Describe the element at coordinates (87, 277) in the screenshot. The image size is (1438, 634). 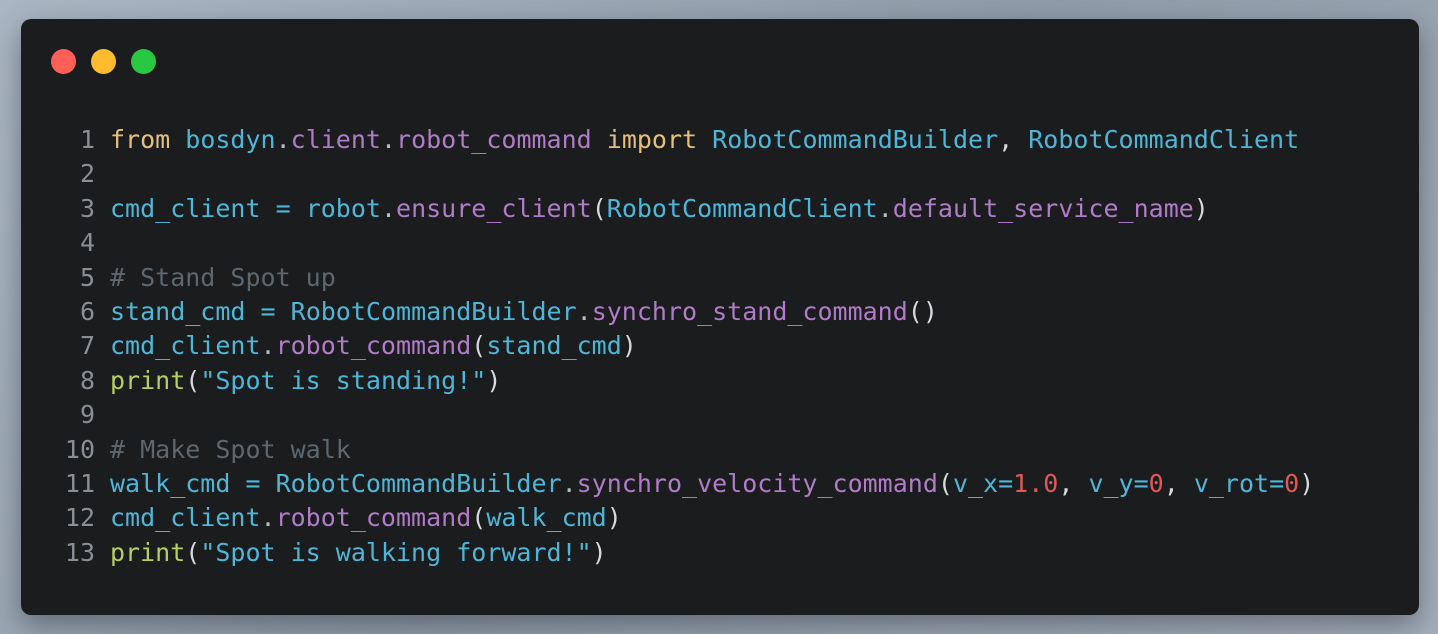
I see `line-number: 5` at that location.